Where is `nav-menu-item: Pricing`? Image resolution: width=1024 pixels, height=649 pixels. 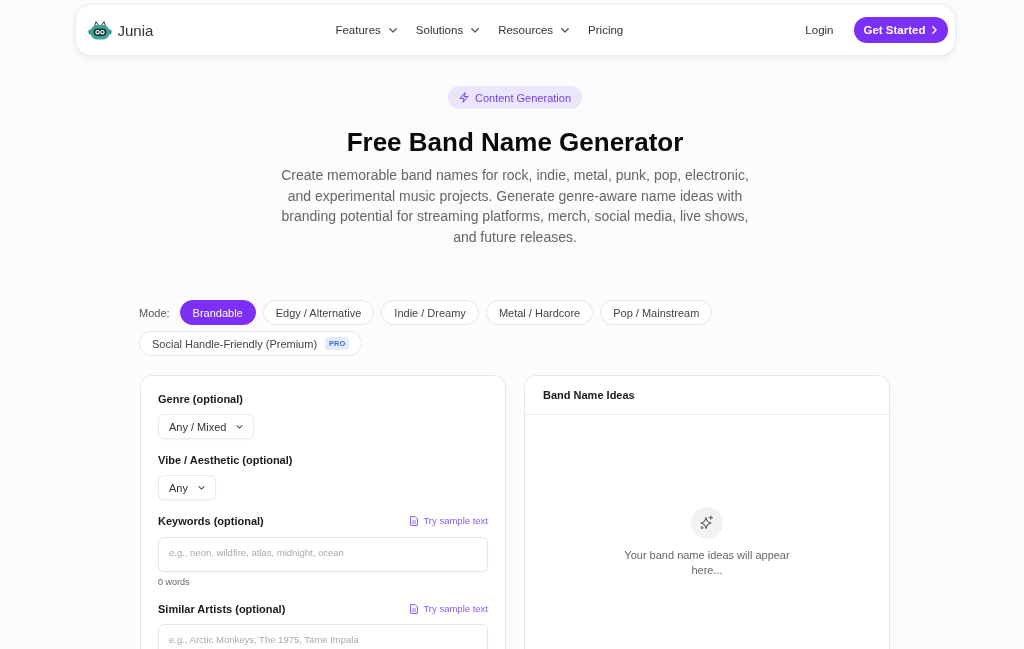 nav-menu-item: Pricing is located at coordinates (606, 30).